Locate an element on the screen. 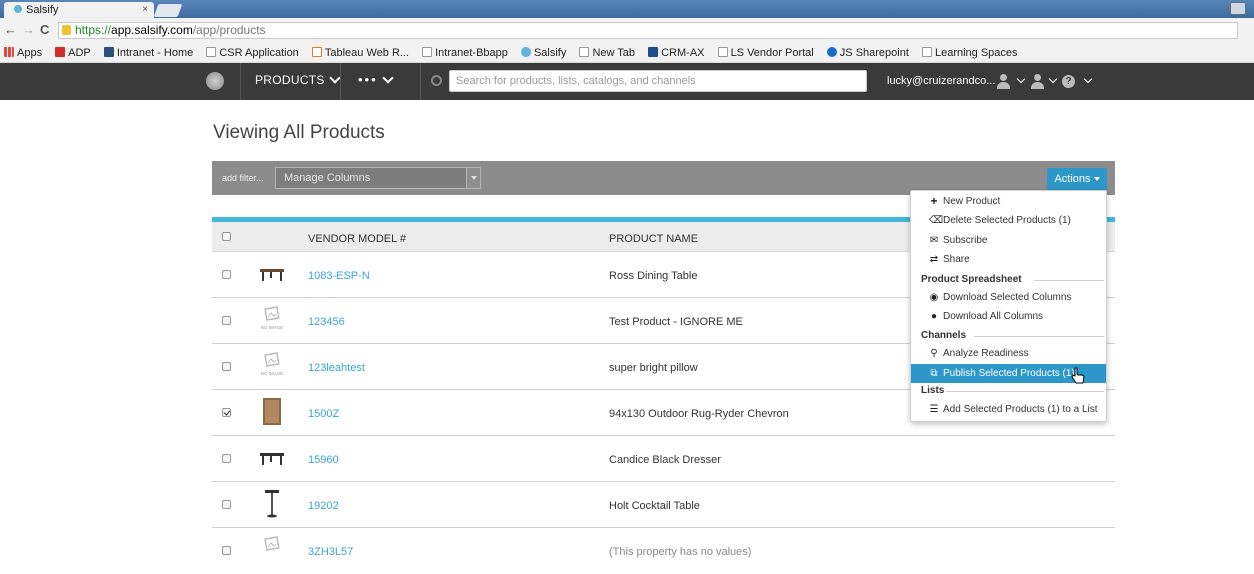  manage-columns-select: Manage Columns is located at coordinates (378, 178).